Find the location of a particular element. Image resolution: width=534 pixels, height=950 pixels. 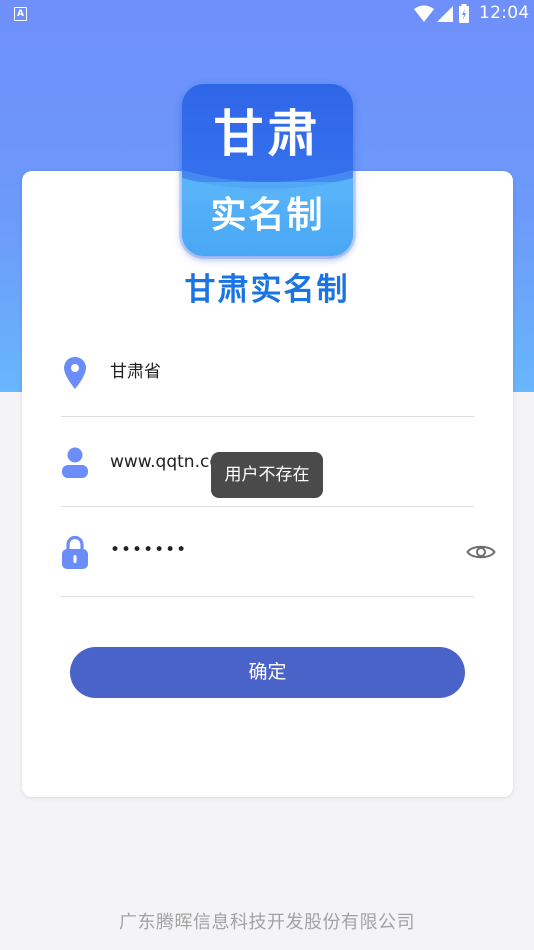

province-field: 甘肃省 is located at coordinates (267, 372).